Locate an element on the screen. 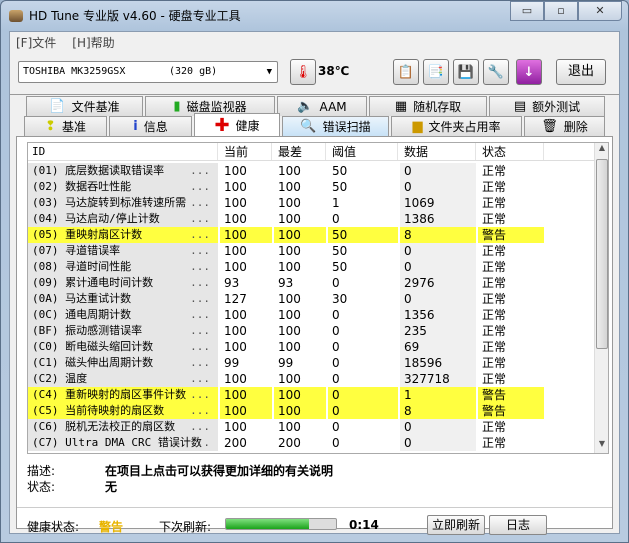 Image resolution: width=629 pixels, height=543 pixels. current-value-cell: 200 is located at coordinates (246, 443).